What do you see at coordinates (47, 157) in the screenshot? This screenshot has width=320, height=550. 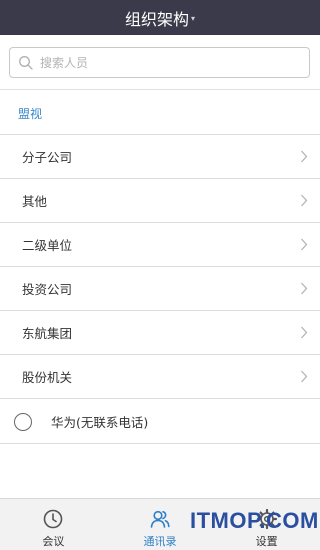 I see `list-item-label: 分子公司` at bounding box center [47, 157].